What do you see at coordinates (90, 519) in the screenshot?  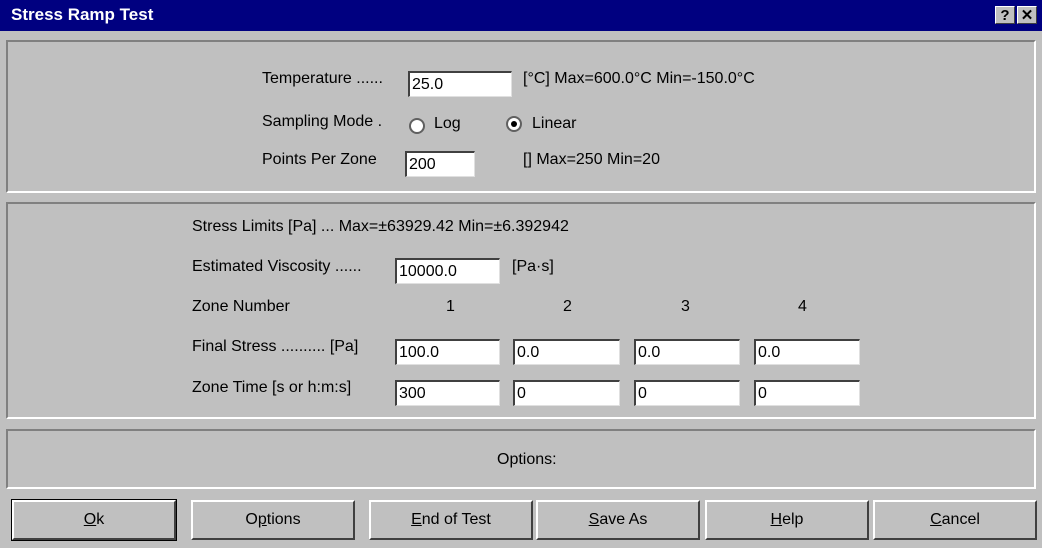 I see `ok-button-accelerator: O` at bounding box center [90, 519].